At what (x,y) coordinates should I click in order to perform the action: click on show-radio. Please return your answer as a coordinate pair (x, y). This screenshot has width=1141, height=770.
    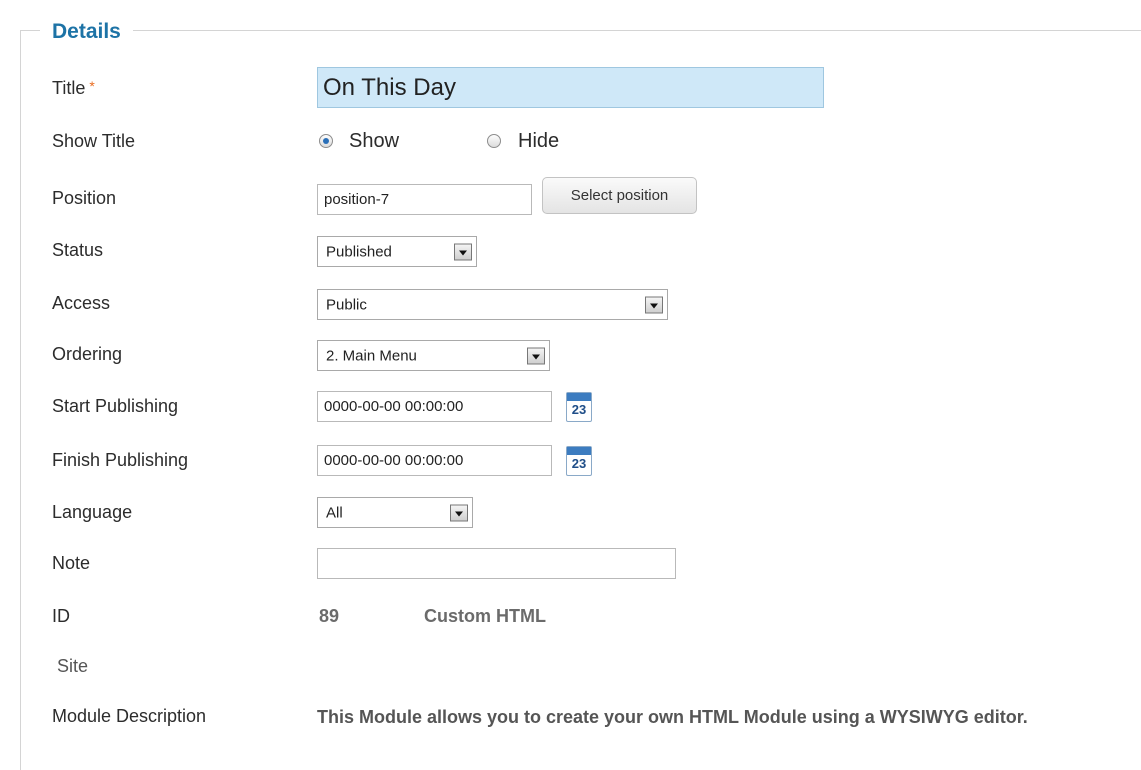
    Looking at the image, I should click on (326, 141).